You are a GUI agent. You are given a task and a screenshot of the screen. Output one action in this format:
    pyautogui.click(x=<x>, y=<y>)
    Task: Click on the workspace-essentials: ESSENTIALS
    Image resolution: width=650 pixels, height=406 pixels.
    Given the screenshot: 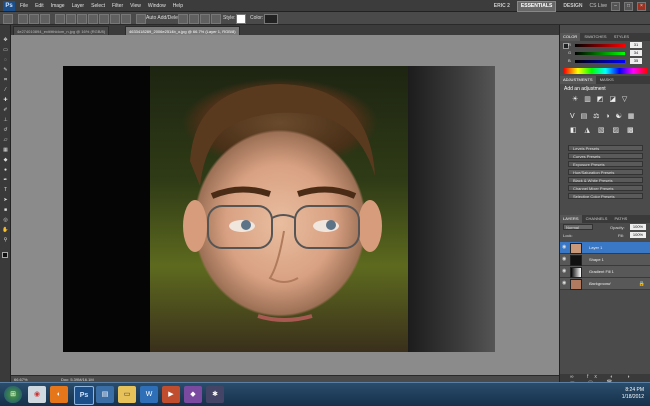 What is the action you would take?
    pyautogui.click(x=536, y=6)
    